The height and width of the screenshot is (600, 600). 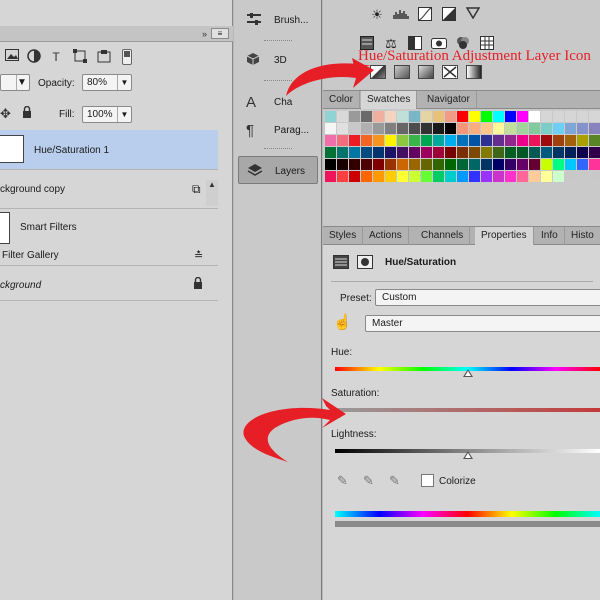 I want to click on tab-info: Info, so click(x=550, y=236).